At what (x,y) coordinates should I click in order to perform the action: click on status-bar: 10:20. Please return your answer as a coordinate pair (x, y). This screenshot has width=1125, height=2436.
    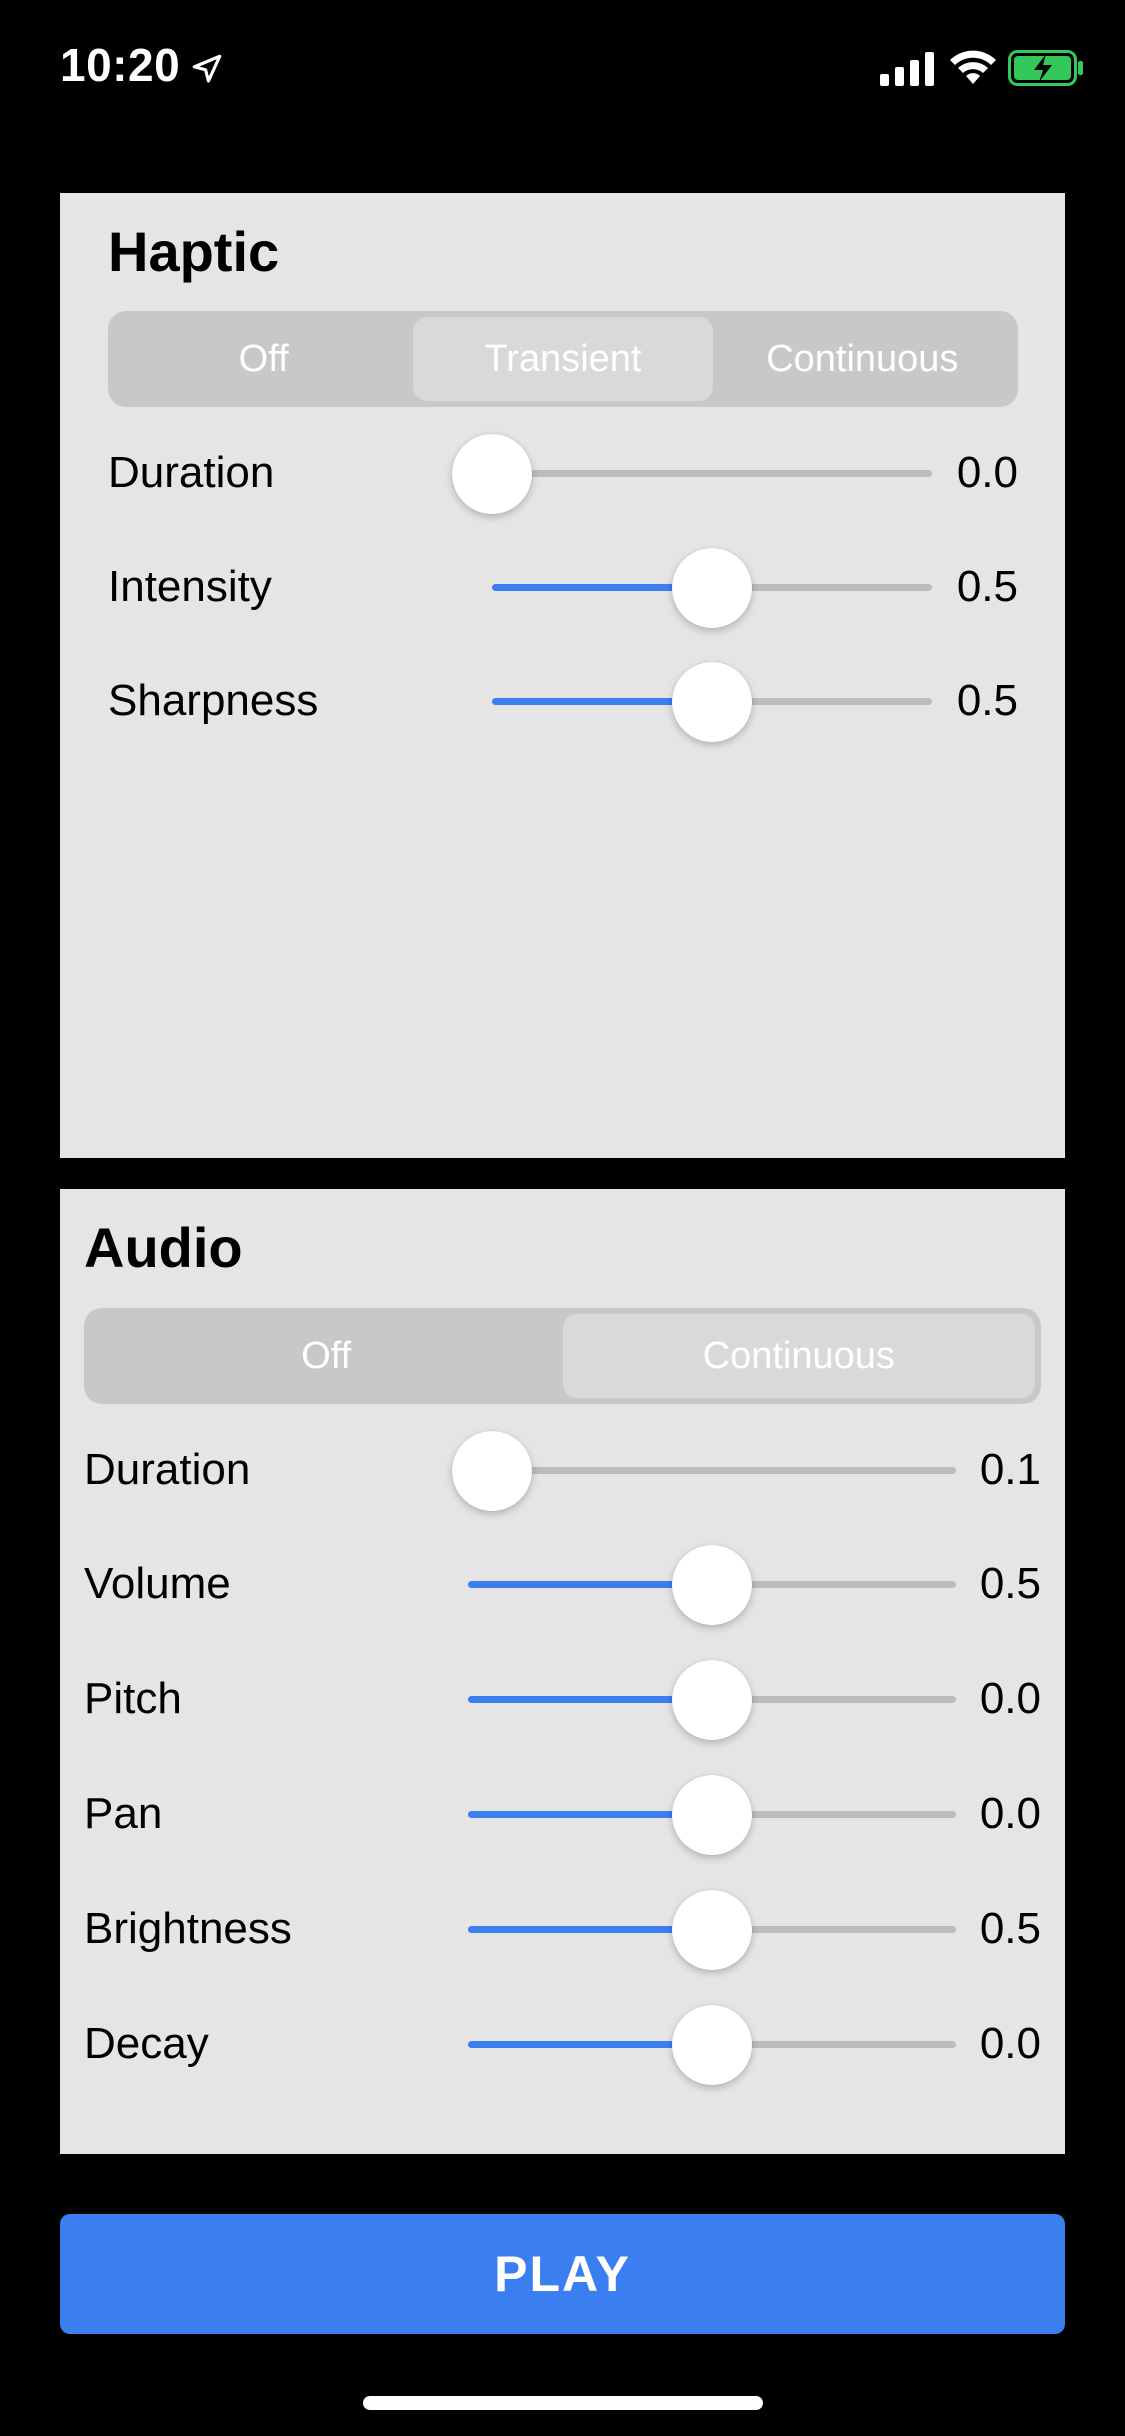
    Looking at the image, I should click on (562, 67).